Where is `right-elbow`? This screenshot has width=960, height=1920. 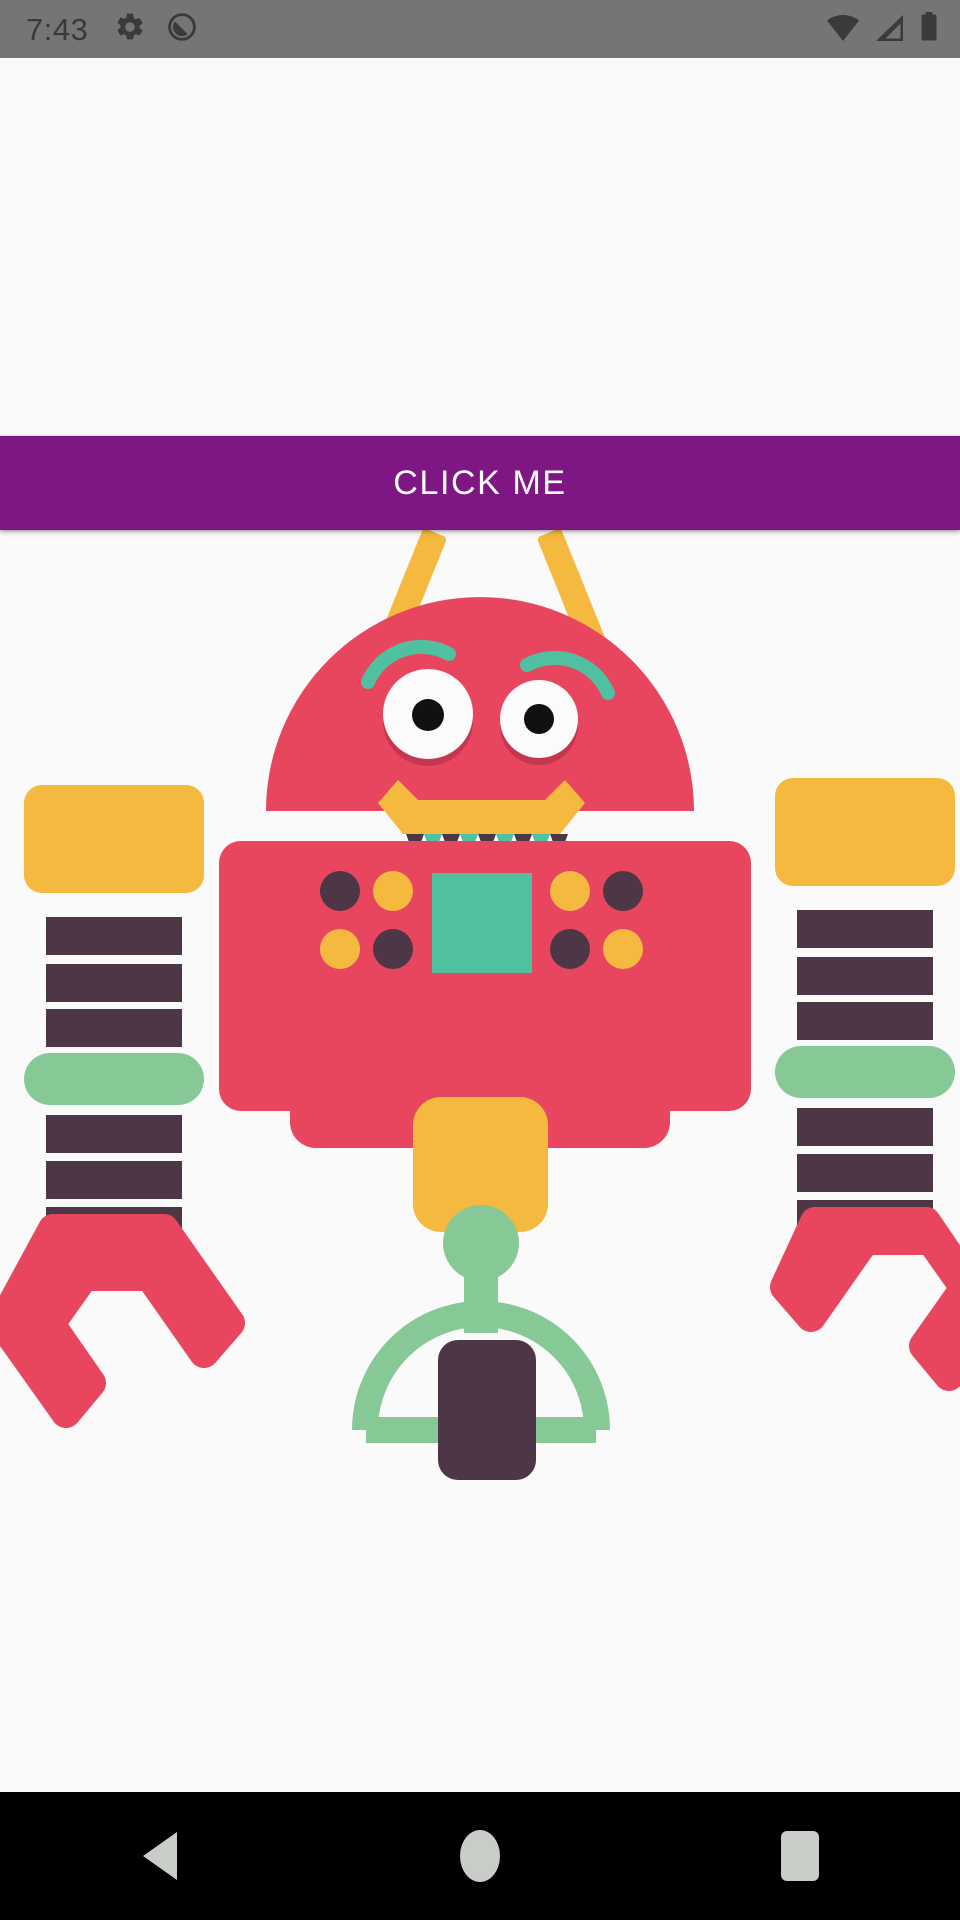 right-elbow is located at coordinates (865, 1072).